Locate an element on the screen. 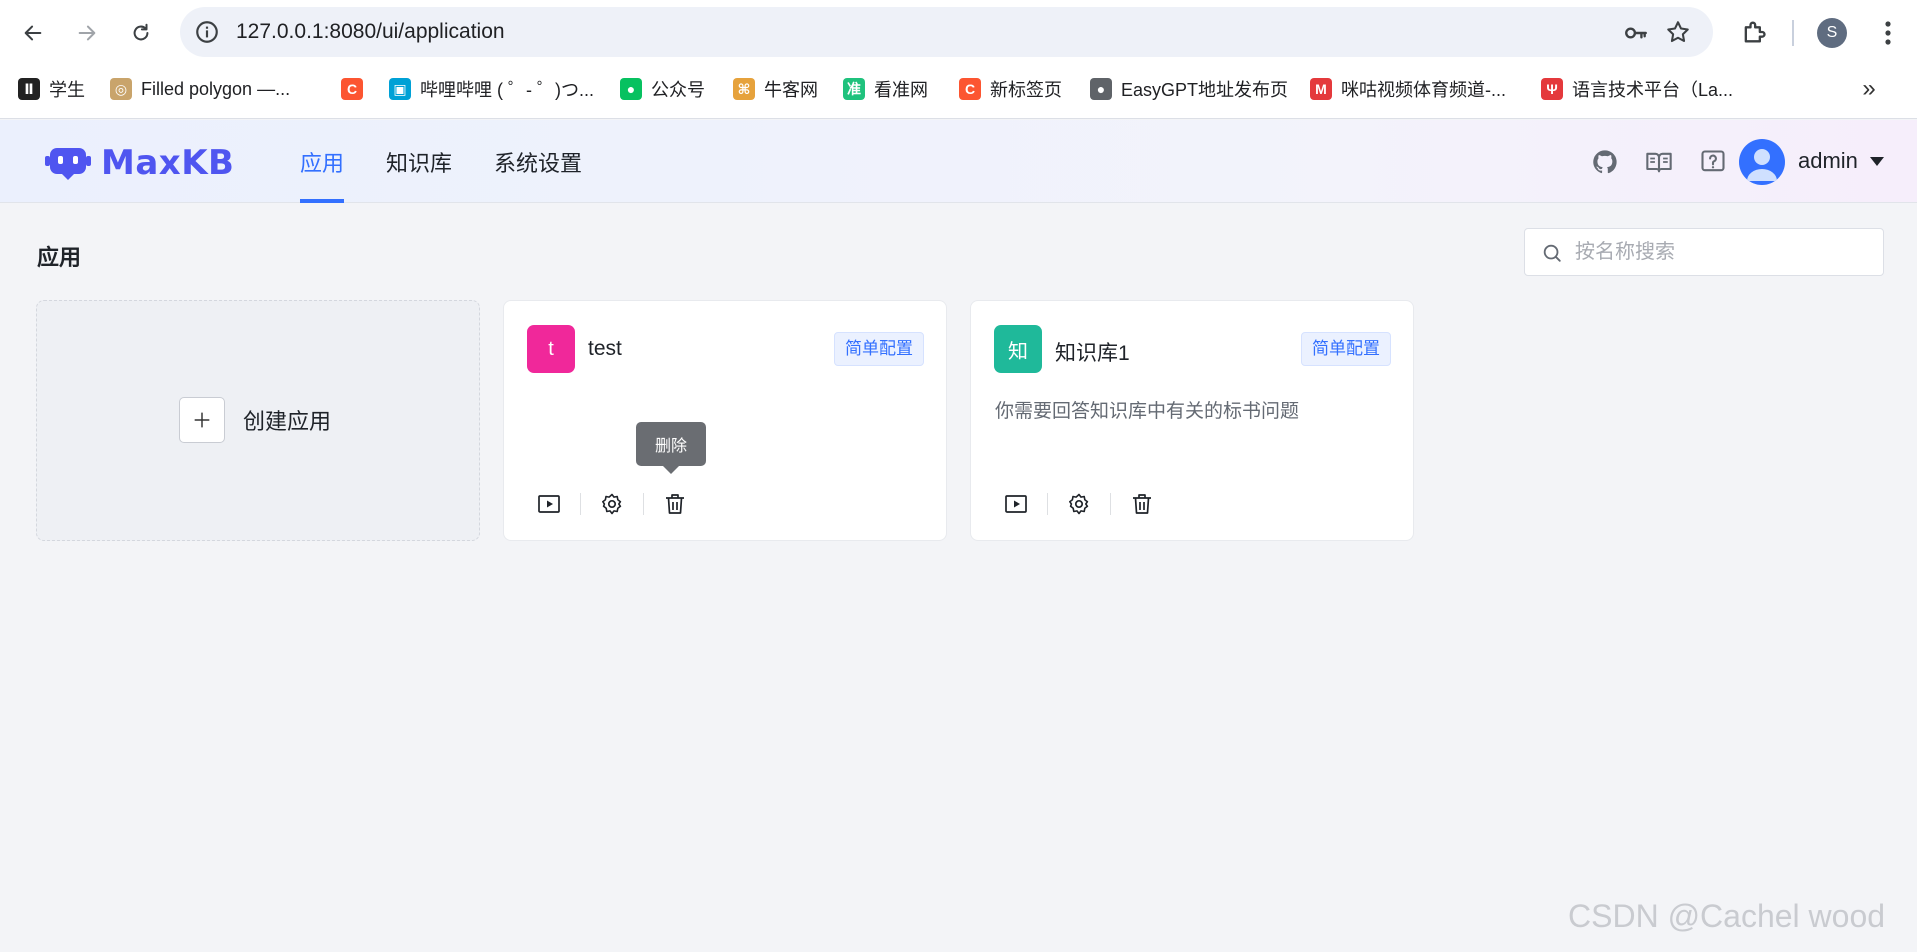  bookmark-item: ● EasyGPT地址发布页 is located at coordinates (1189, 89).